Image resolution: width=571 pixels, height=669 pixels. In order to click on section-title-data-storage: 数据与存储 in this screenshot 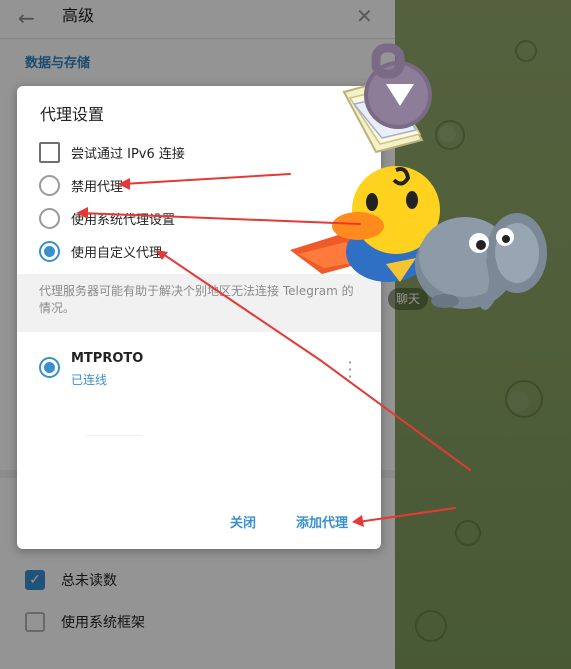, I will do `click(58, 63)`.